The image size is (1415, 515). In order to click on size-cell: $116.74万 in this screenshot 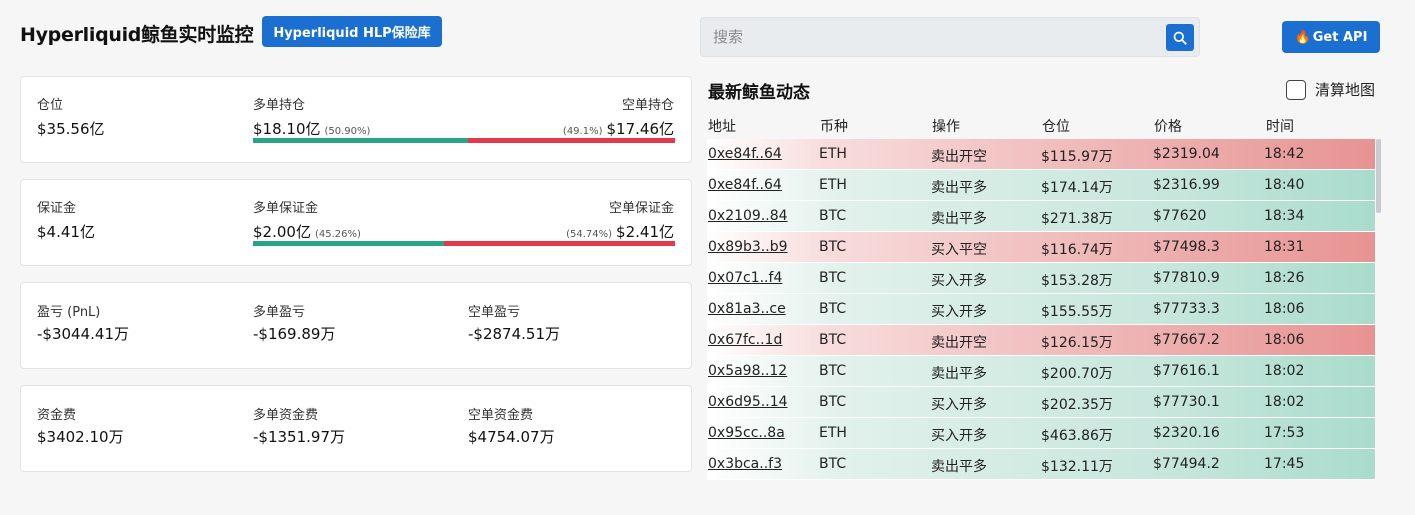, I will do `click(1077, 250)`.